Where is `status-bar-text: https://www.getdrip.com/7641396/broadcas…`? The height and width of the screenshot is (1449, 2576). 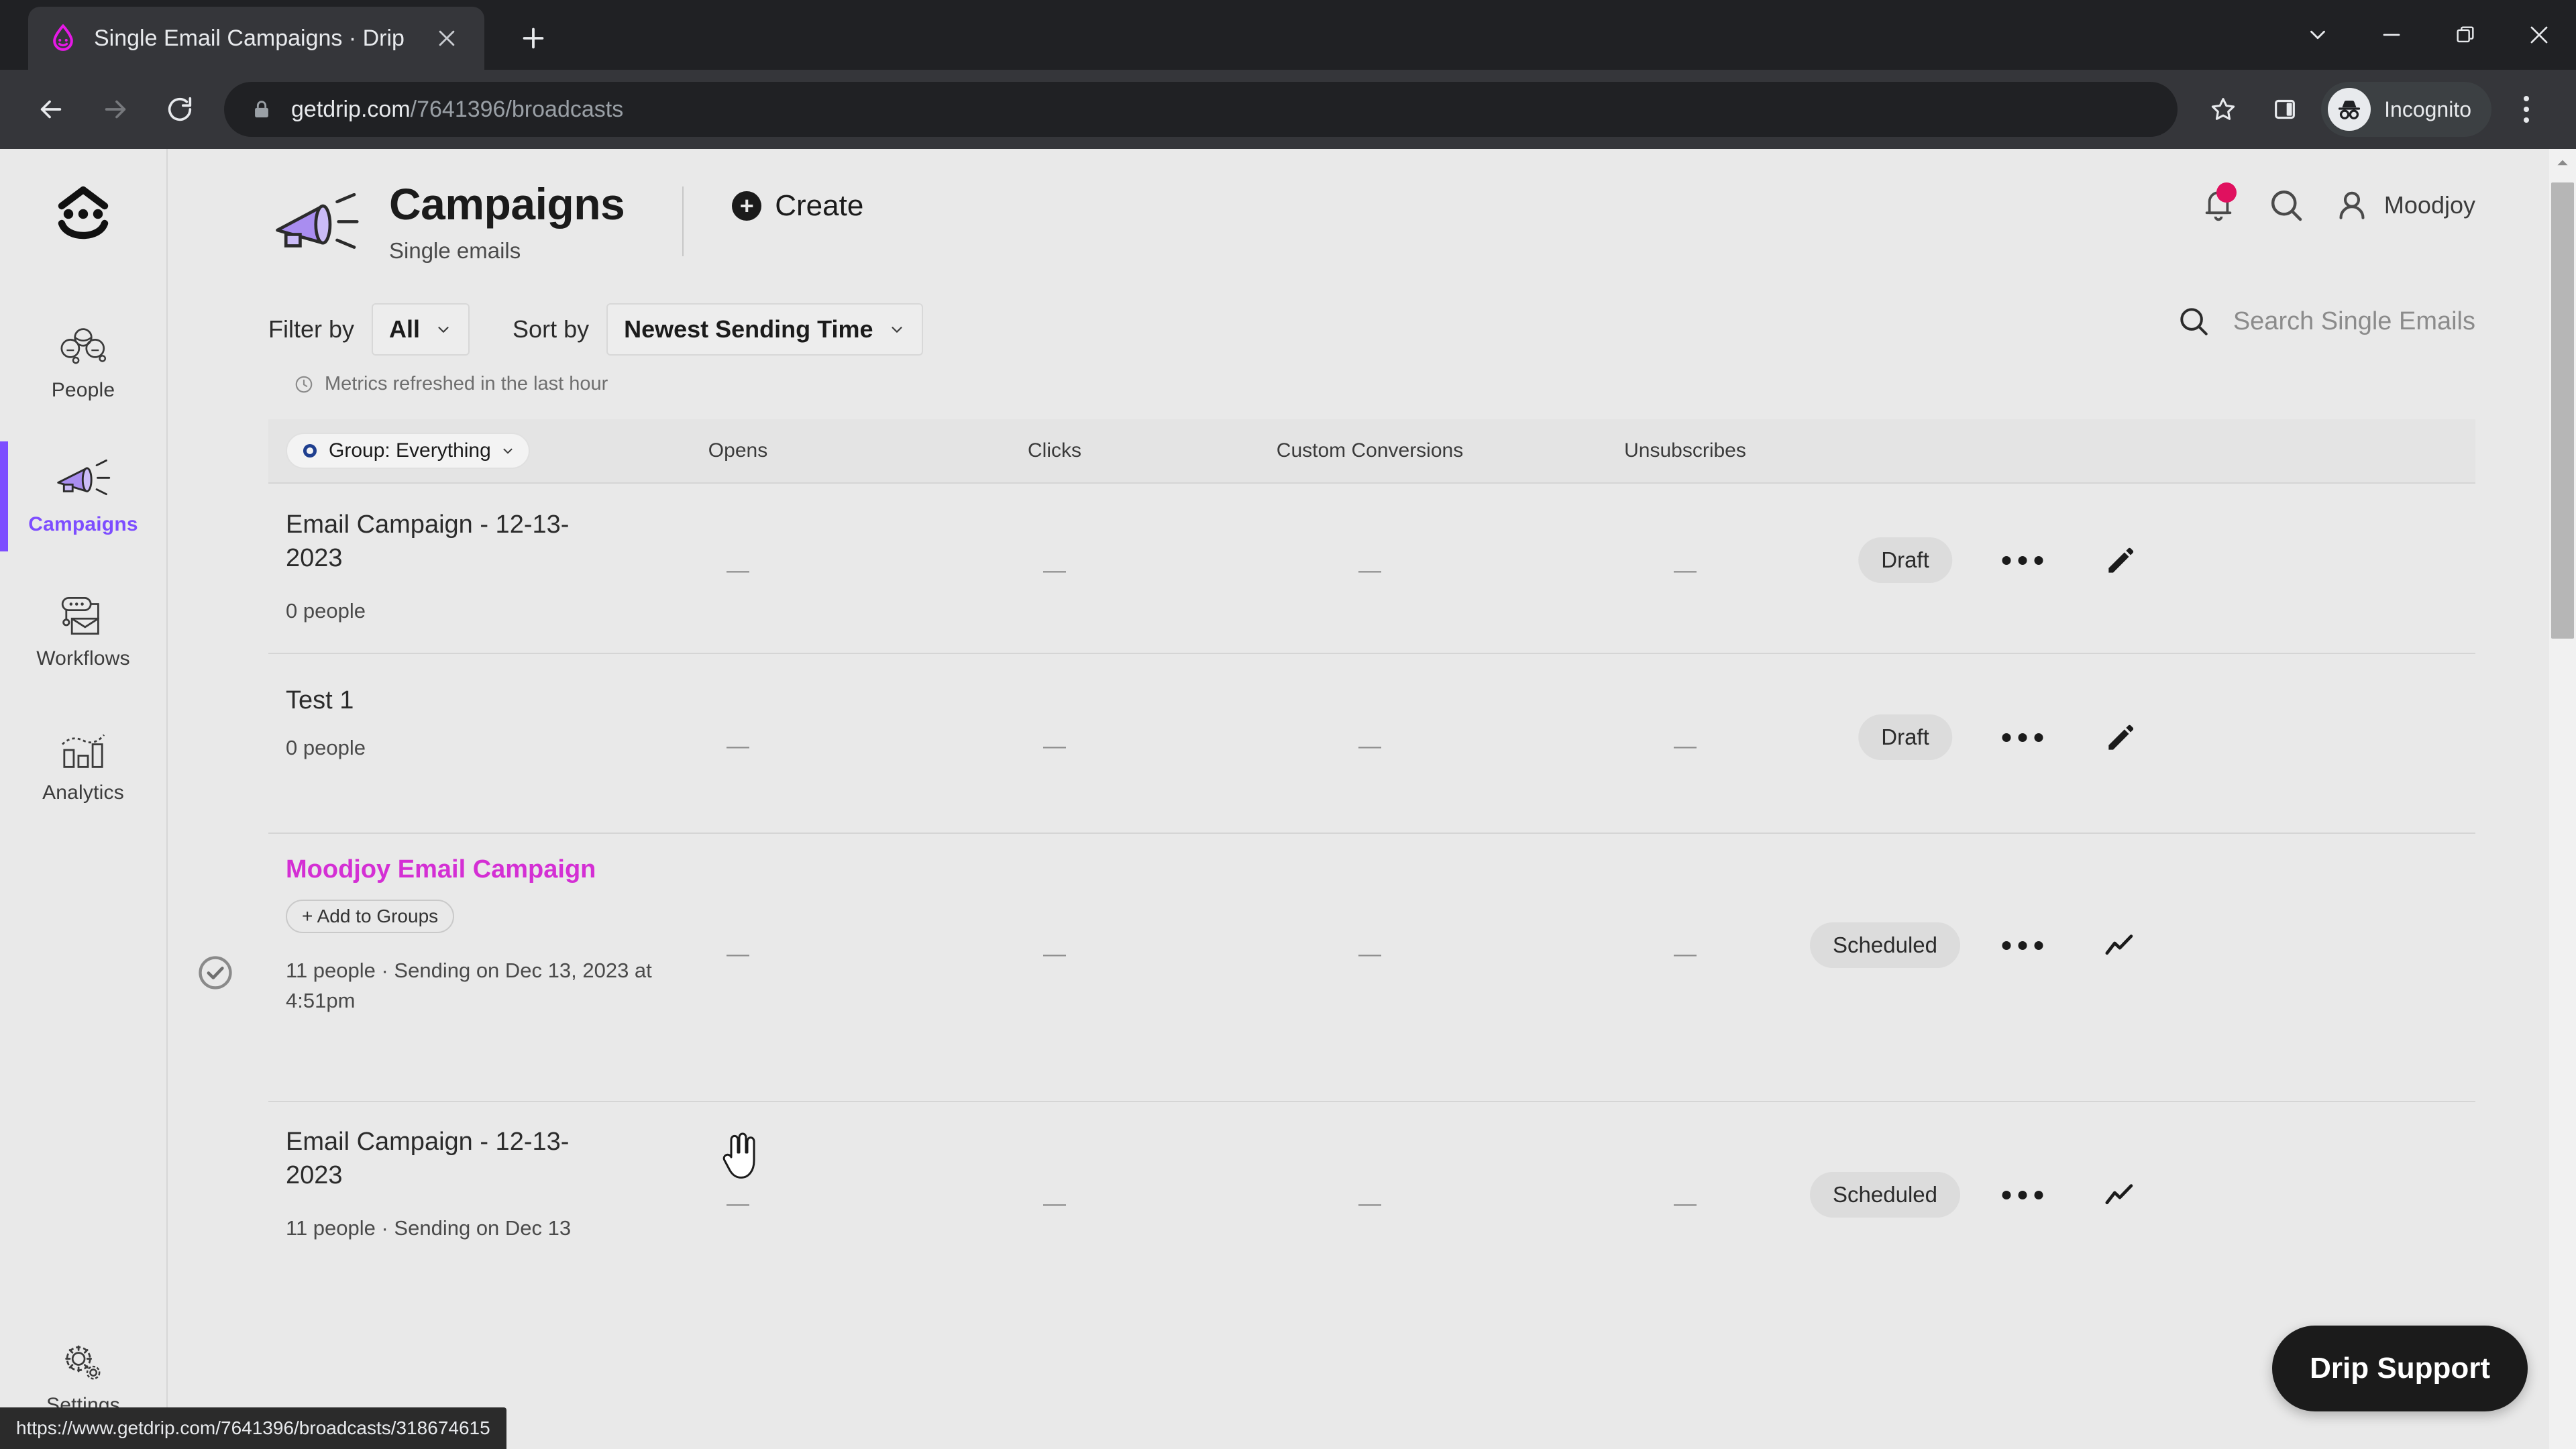 status-bar-text: https://www.getdrip.com/7641396/broadcas… is located at coordinates (253, 1427).